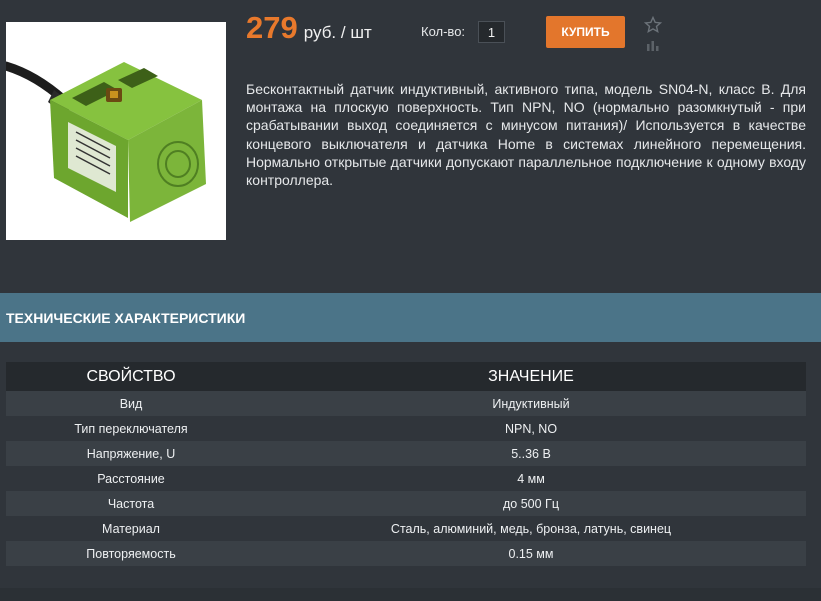 This screenshot has height=601, width=821. Describe the element at coordinates (131, 403) in the screenshot. I see `property-cell: Вид` at that location.